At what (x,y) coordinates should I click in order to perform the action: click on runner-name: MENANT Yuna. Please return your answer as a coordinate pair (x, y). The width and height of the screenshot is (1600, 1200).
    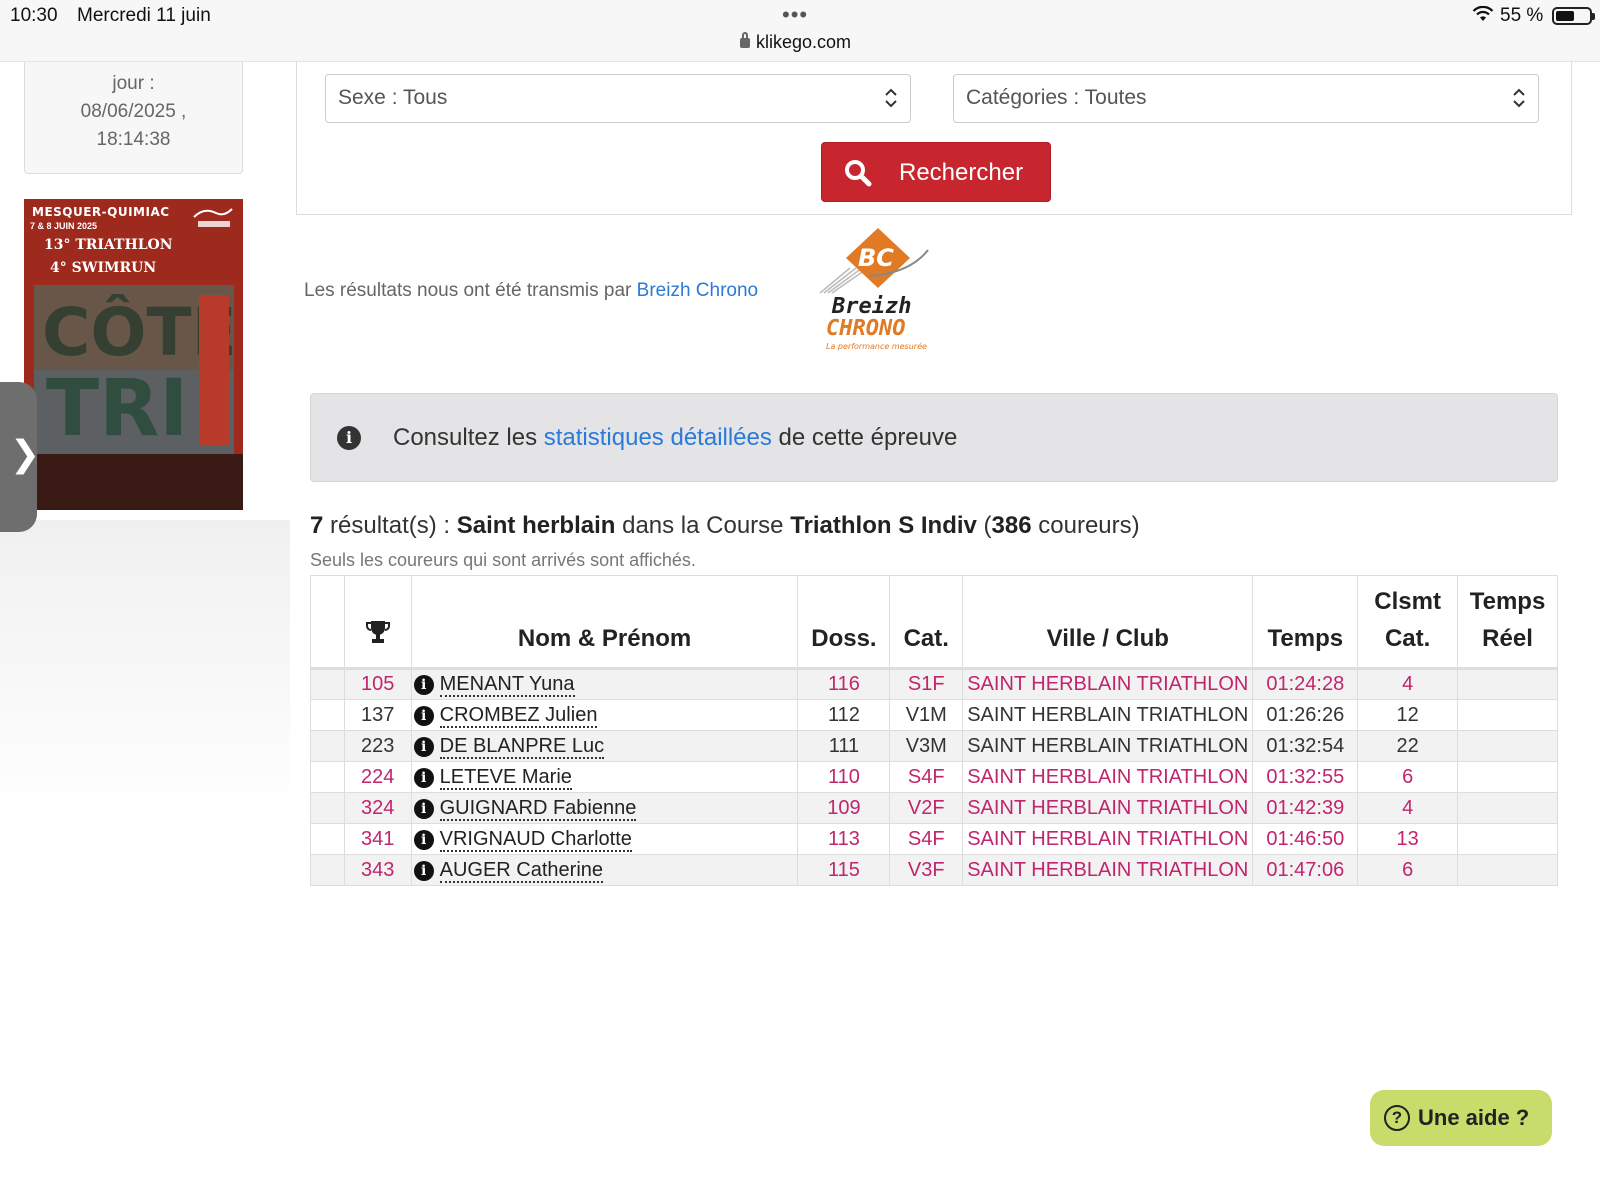
    Looking at the image, I should click on (507, 685).